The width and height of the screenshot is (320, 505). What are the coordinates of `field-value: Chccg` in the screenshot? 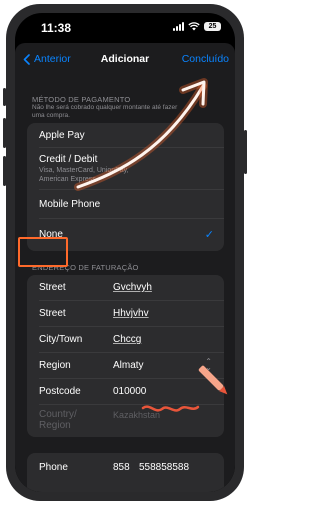 It's located at (127, 339).